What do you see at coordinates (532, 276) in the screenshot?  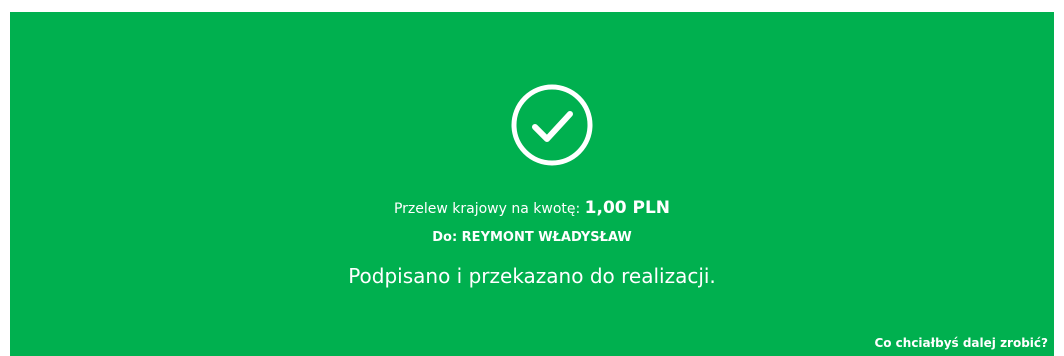 I see `status-message: Podpisano i przekazano do realizacji.` at bounding box center [532, 276].